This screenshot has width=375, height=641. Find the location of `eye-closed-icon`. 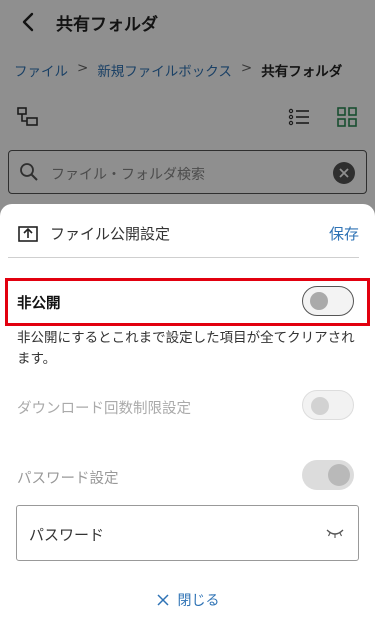

eye-closed-icon is located at coordinates (335, 533).